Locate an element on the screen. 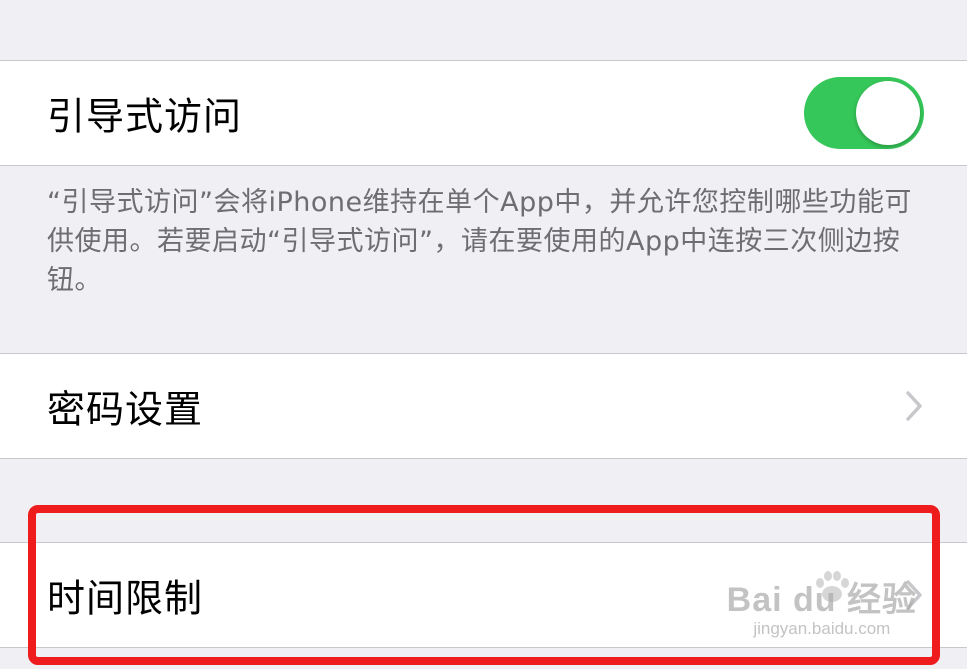  guided-access-toggle is located at coordinates (864, 113).